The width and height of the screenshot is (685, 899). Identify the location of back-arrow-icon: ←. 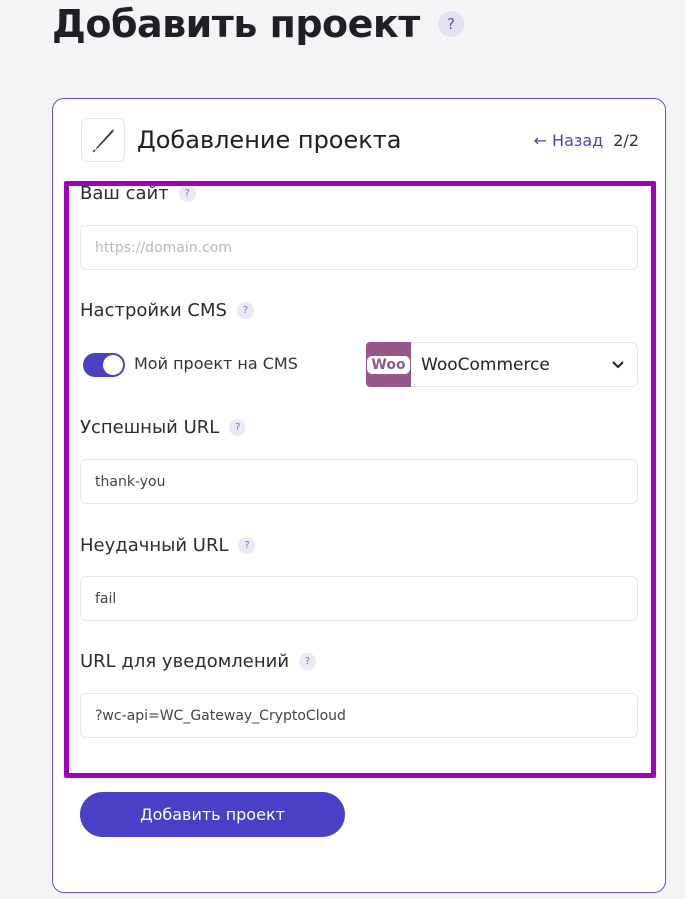
(540, 140).